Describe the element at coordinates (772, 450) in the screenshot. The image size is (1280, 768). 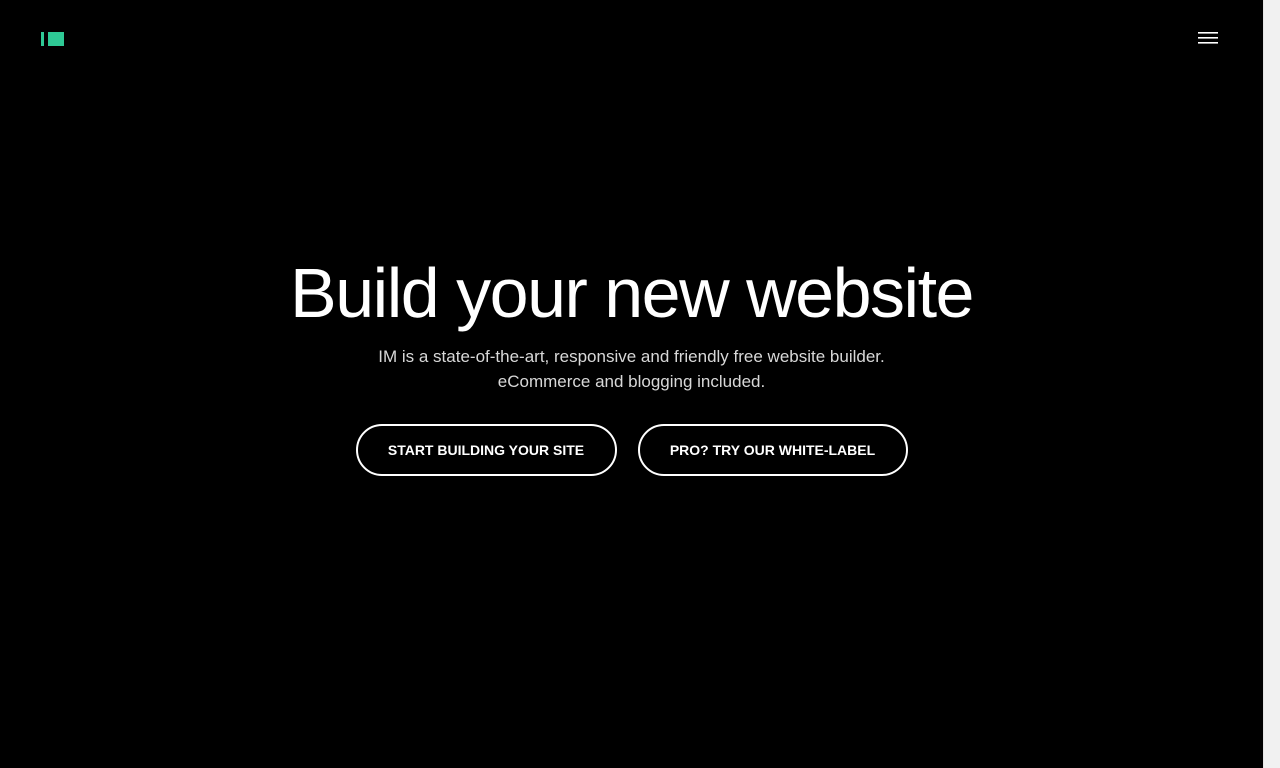
I see `white-label-button: PRO? TRY OUR WHITE-LABEL` at that location.